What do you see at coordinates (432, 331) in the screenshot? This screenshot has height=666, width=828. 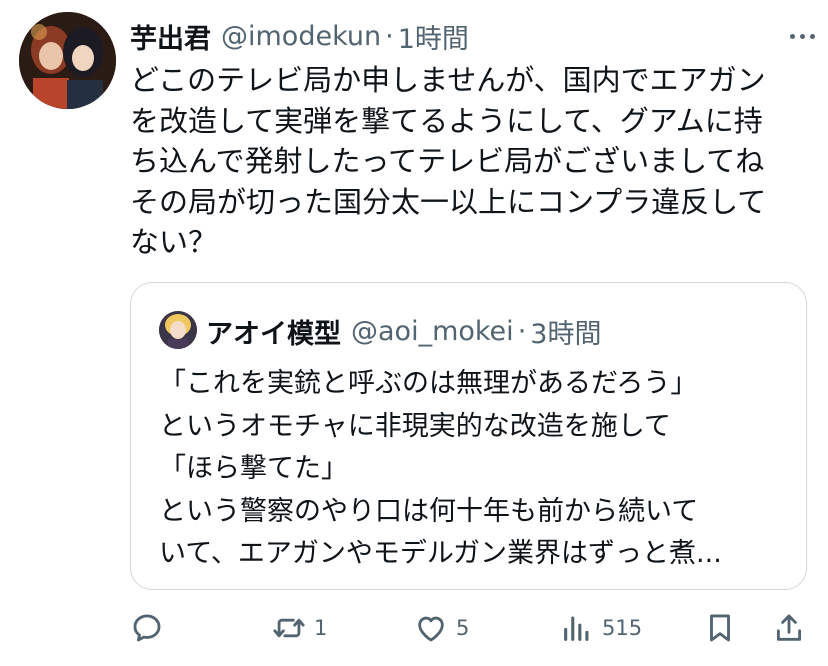 I see `quote-author-handle: @aoi_mokei` at bounding box center [432, 331].